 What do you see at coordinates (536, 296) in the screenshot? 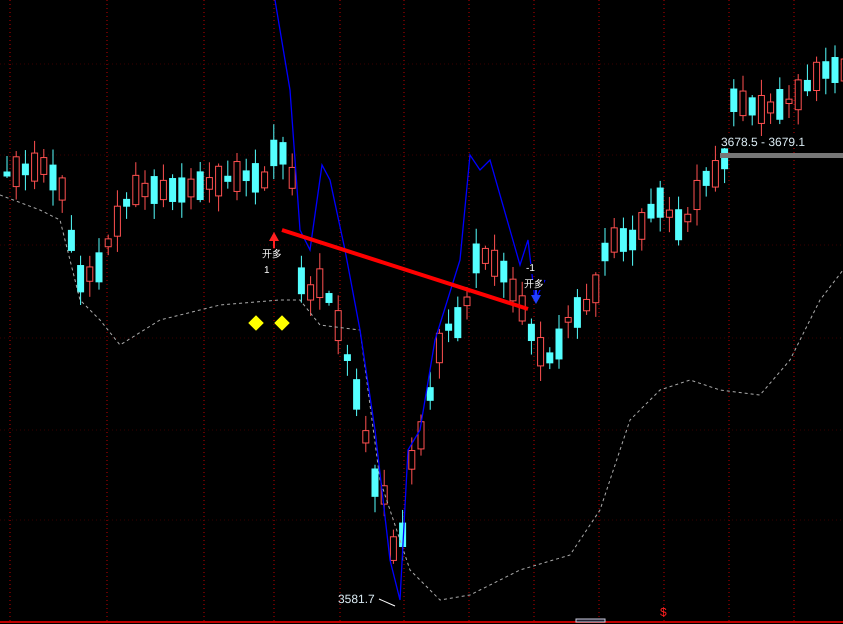
I see `arrow-down-icon` at bounding box center [536, 296].